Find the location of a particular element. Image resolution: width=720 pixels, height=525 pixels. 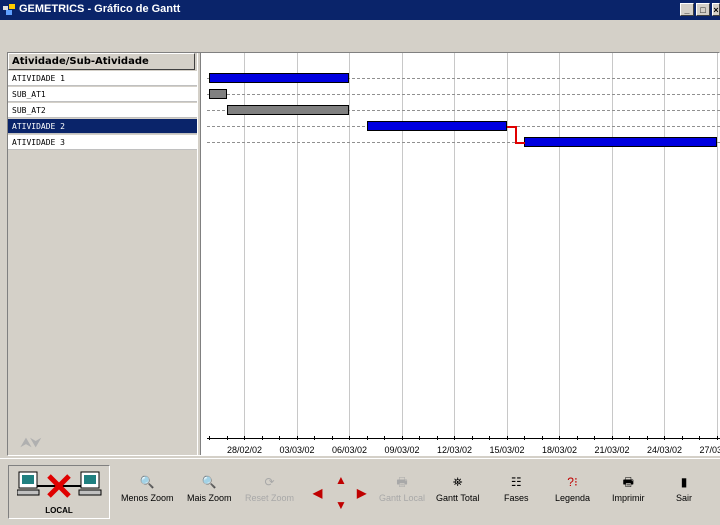

dependency-connector is located at coordinates (520, 143).